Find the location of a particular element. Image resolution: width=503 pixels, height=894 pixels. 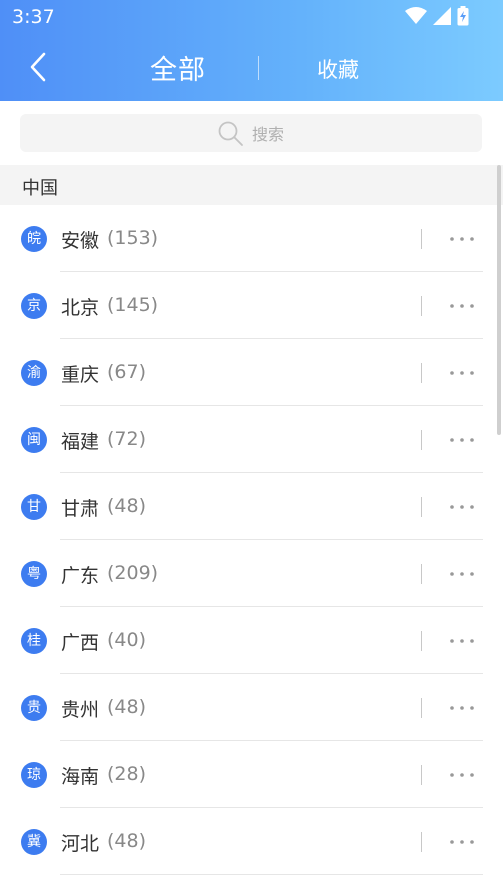

province-count: (153) is located at coordinates (133, 238).